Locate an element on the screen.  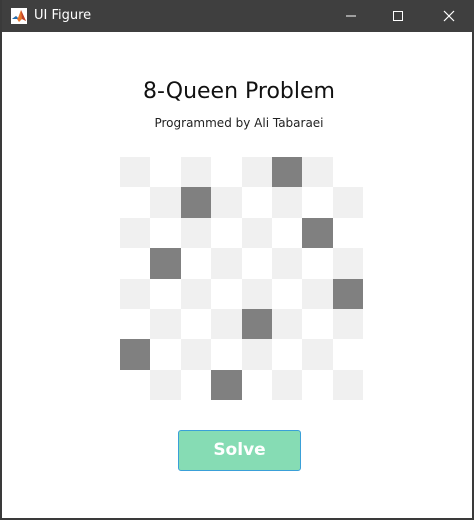
page-title: 8-Queen Problem is located at coordinates (239, 91).